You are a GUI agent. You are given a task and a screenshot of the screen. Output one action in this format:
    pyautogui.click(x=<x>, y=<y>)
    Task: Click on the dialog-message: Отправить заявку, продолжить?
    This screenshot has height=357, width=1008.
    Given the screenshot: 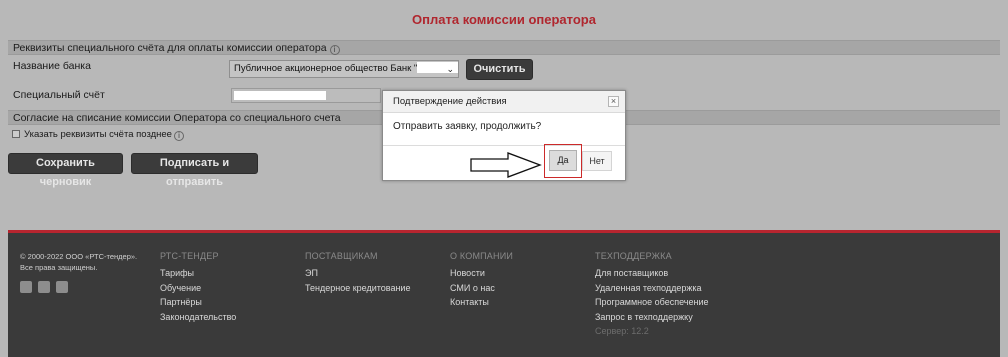 What is the action you would take?
    pyautogui.click(x=467, y=126)
    